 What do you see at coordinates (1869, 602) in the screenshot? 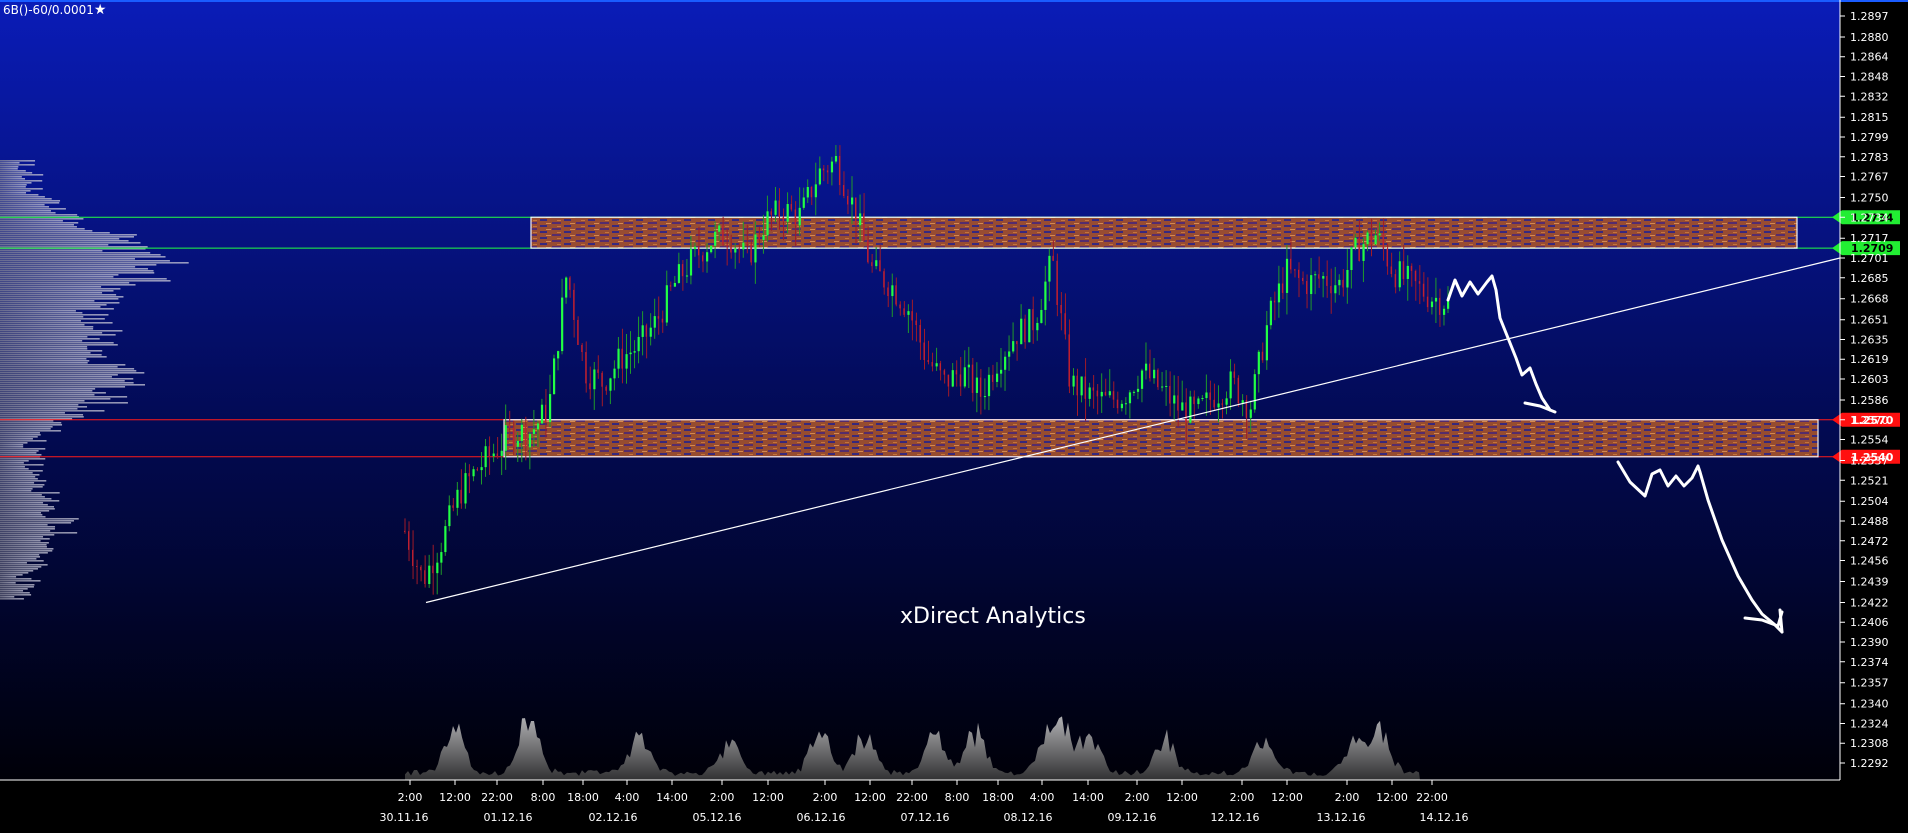
I see `price-tick-label: 1.2422` at bounding box center [1869, 602].